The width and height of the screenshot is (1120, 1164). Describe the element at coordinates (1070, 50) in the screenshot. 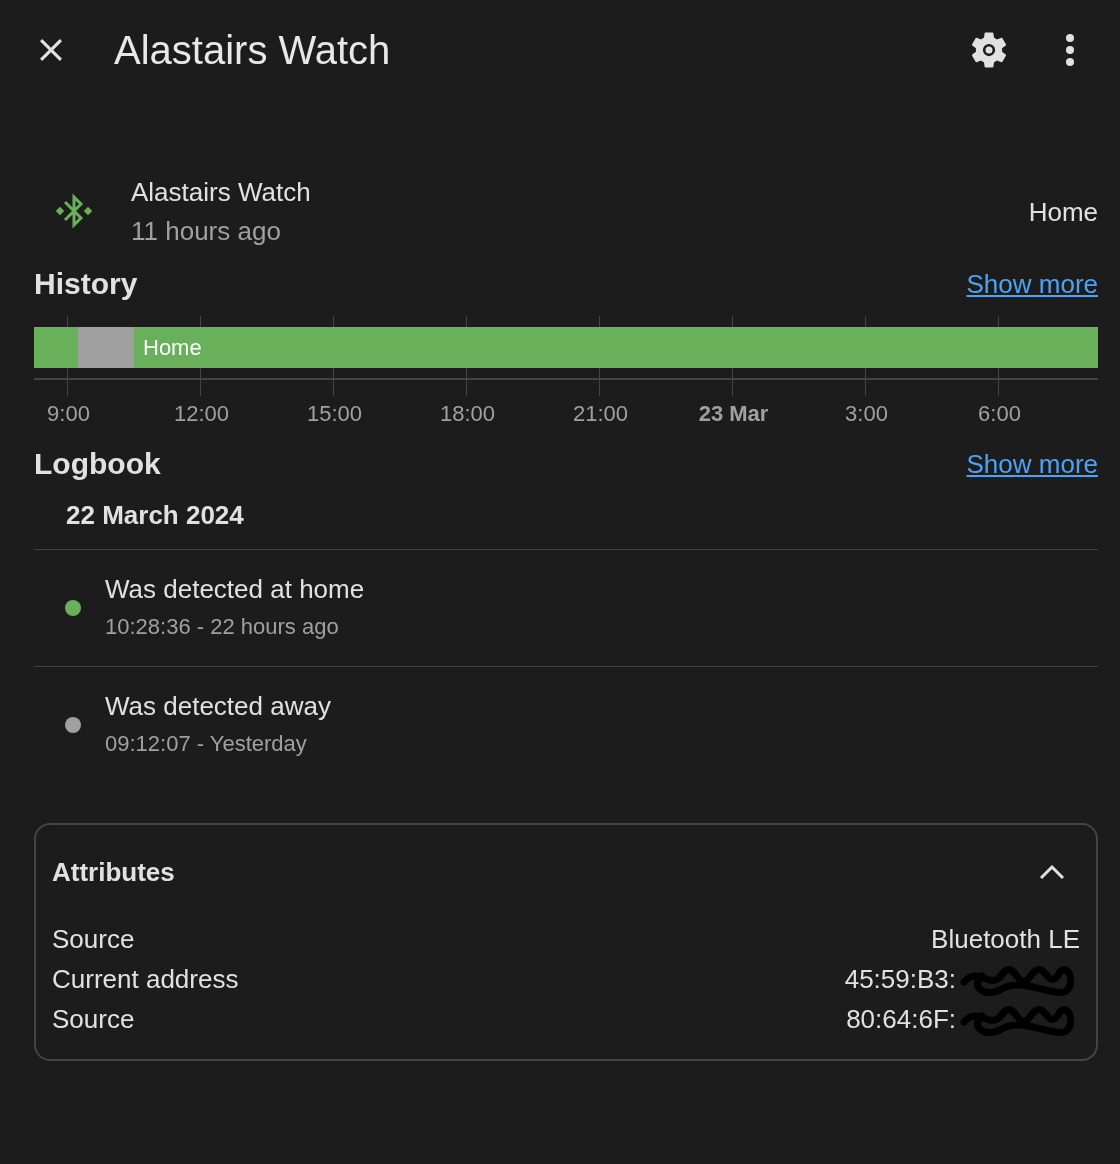

I see `more-options-button` at that location.